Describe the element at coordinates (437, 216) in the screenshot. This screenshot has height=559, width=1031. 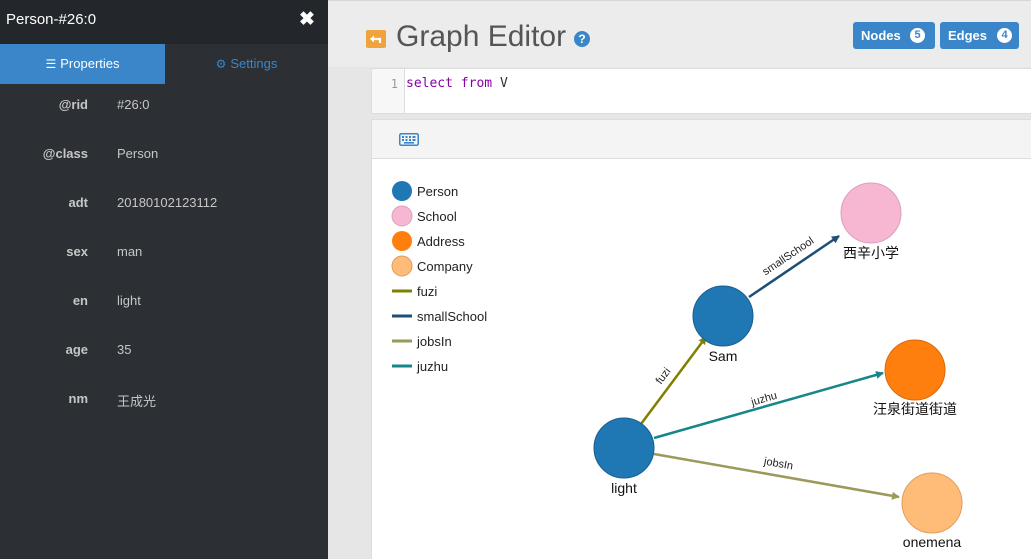
I see `legend-label: School` at that location.